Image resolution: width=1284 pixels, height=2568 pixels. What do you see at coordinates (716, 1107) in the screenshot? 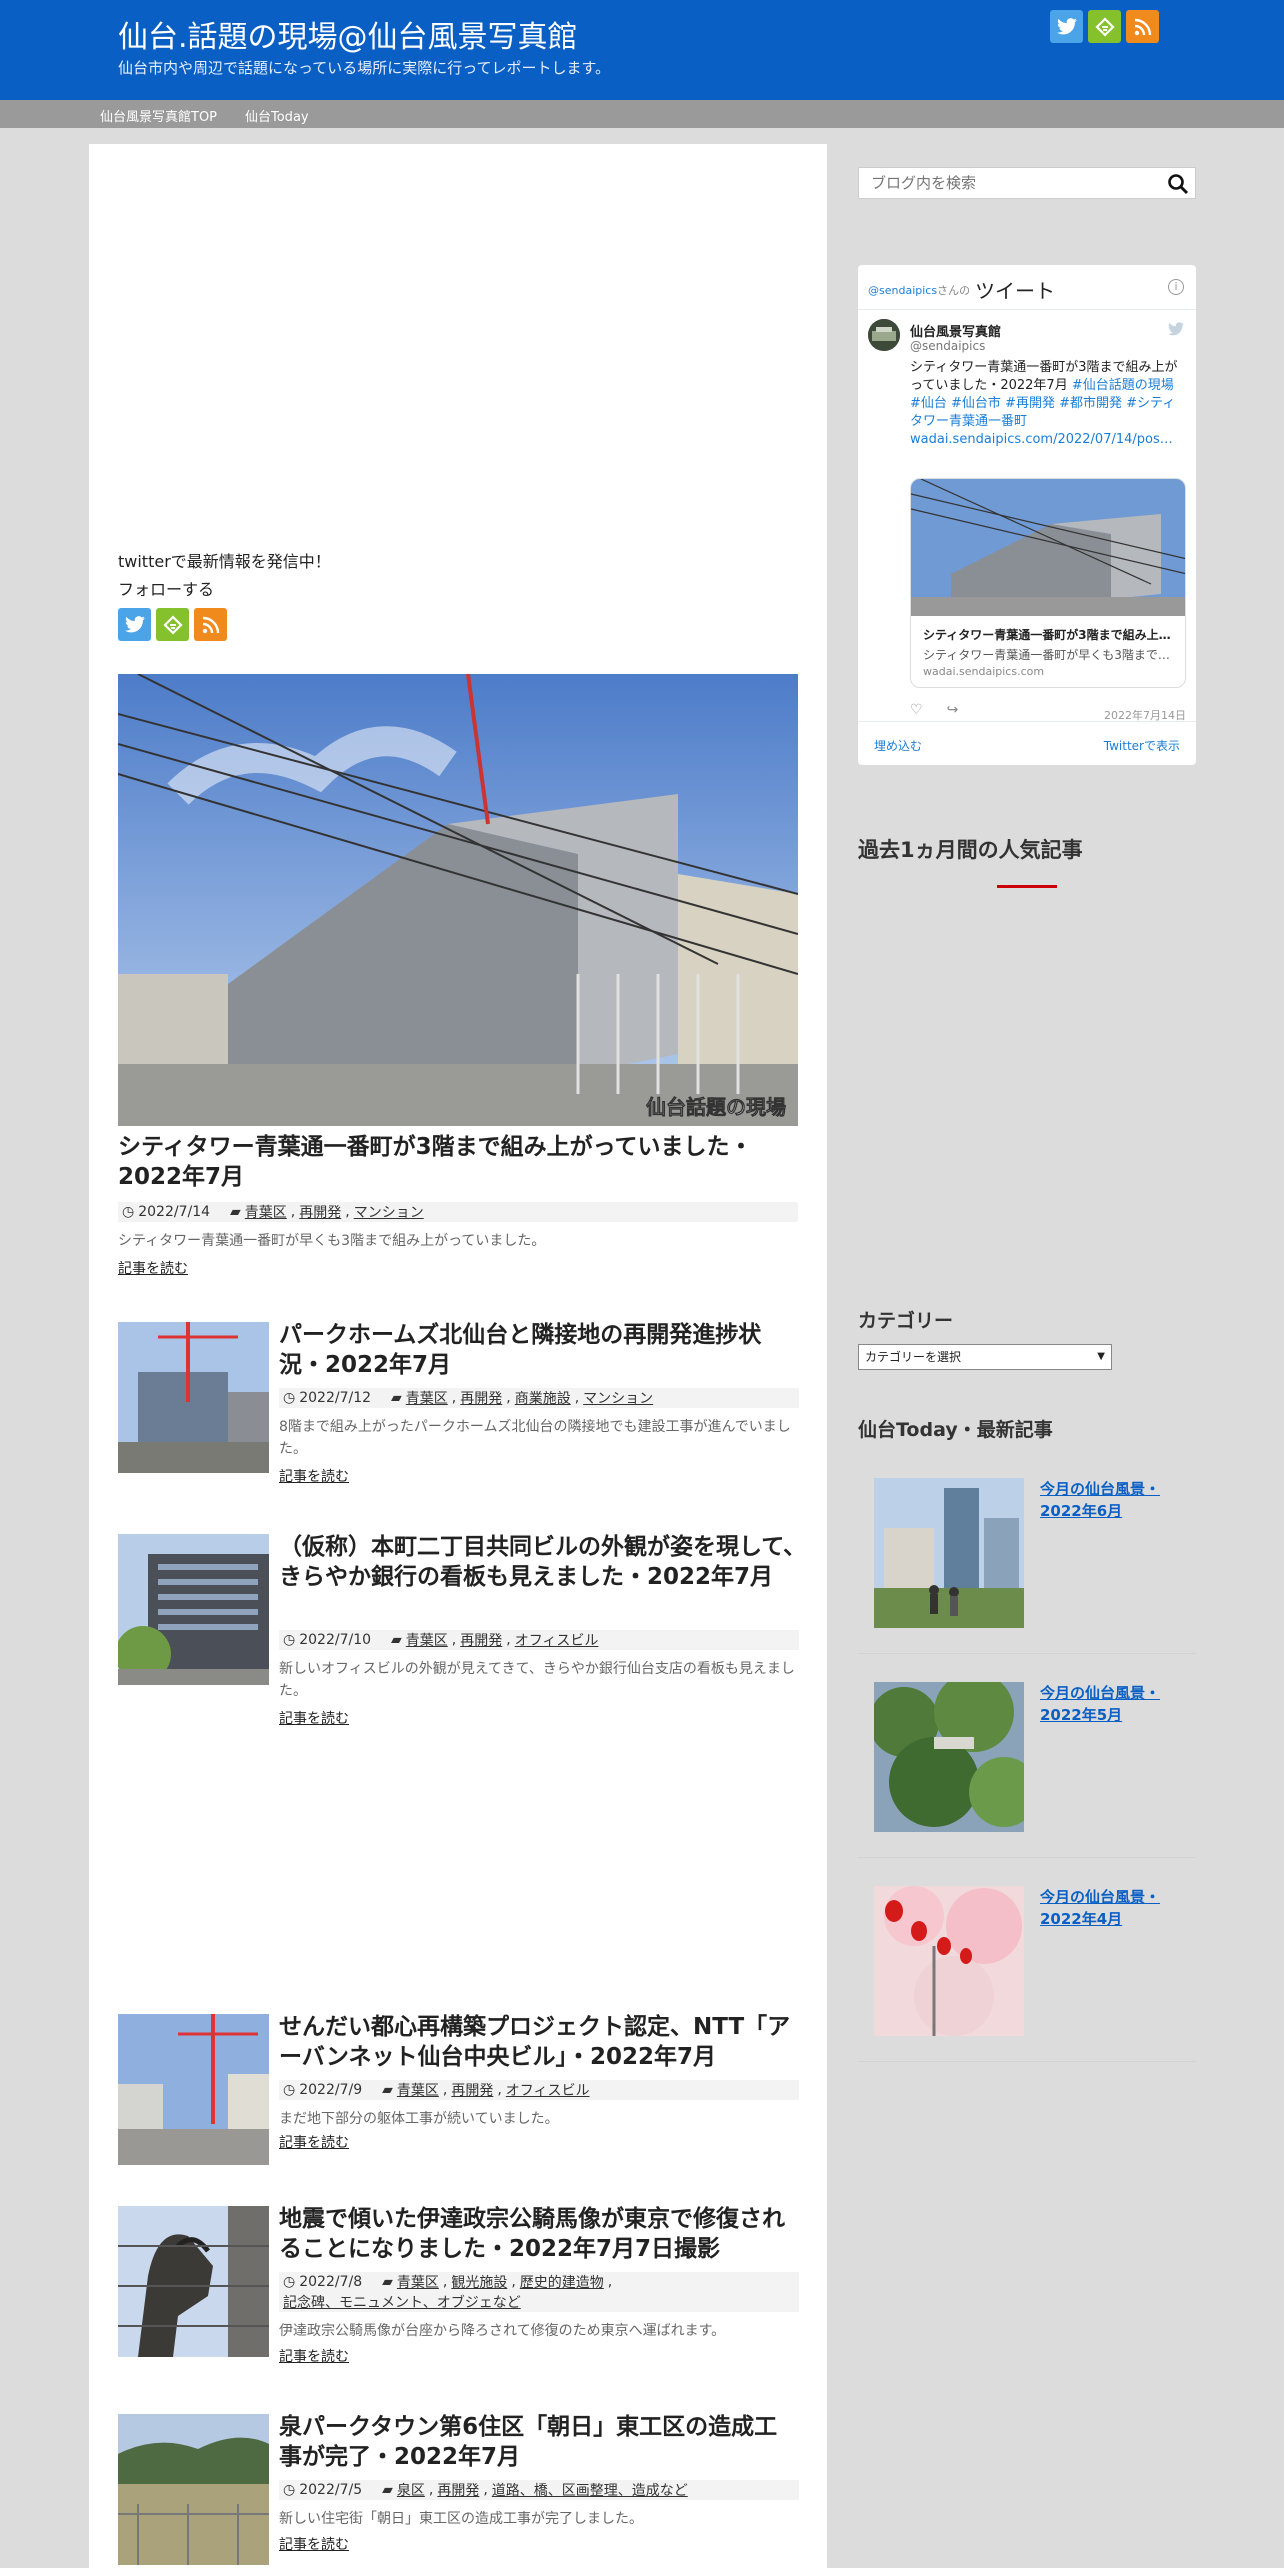
I see `hero-watermark: 仙台話題の現場` at bounding box center [716, 1107].